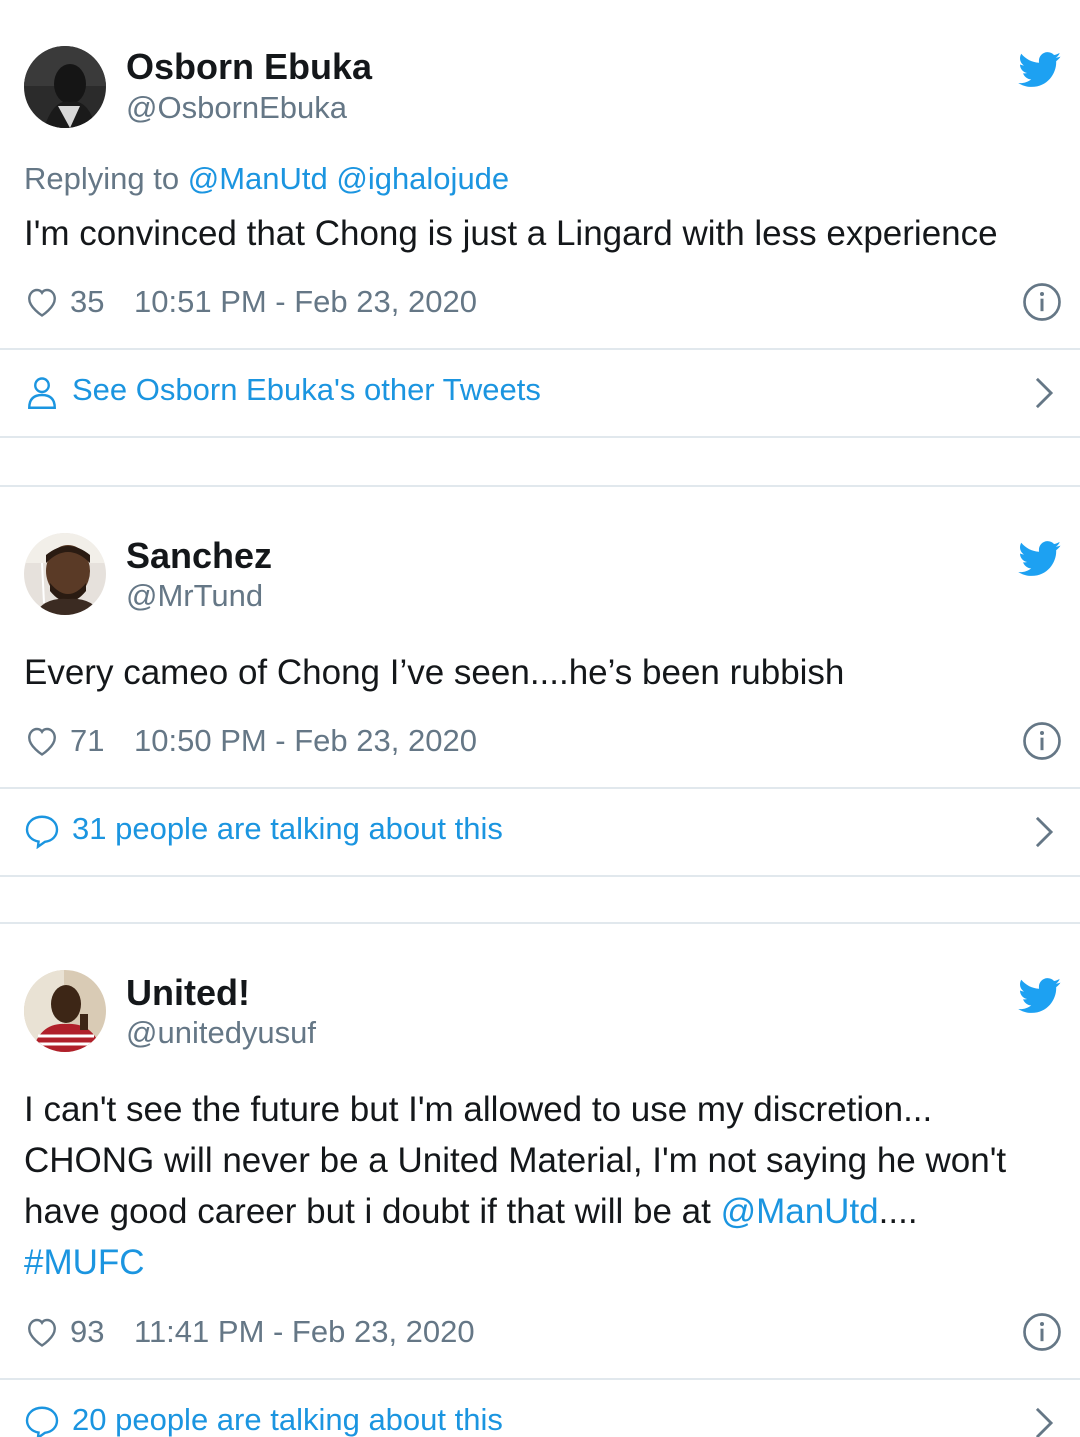 The width and height of the screenshot is (1080, 1437). Describe the element at coordinates (544, 303) in the screenshot. I see `tweet-meta: 35 10:51 PM - Feb 23, 2020` at that location.